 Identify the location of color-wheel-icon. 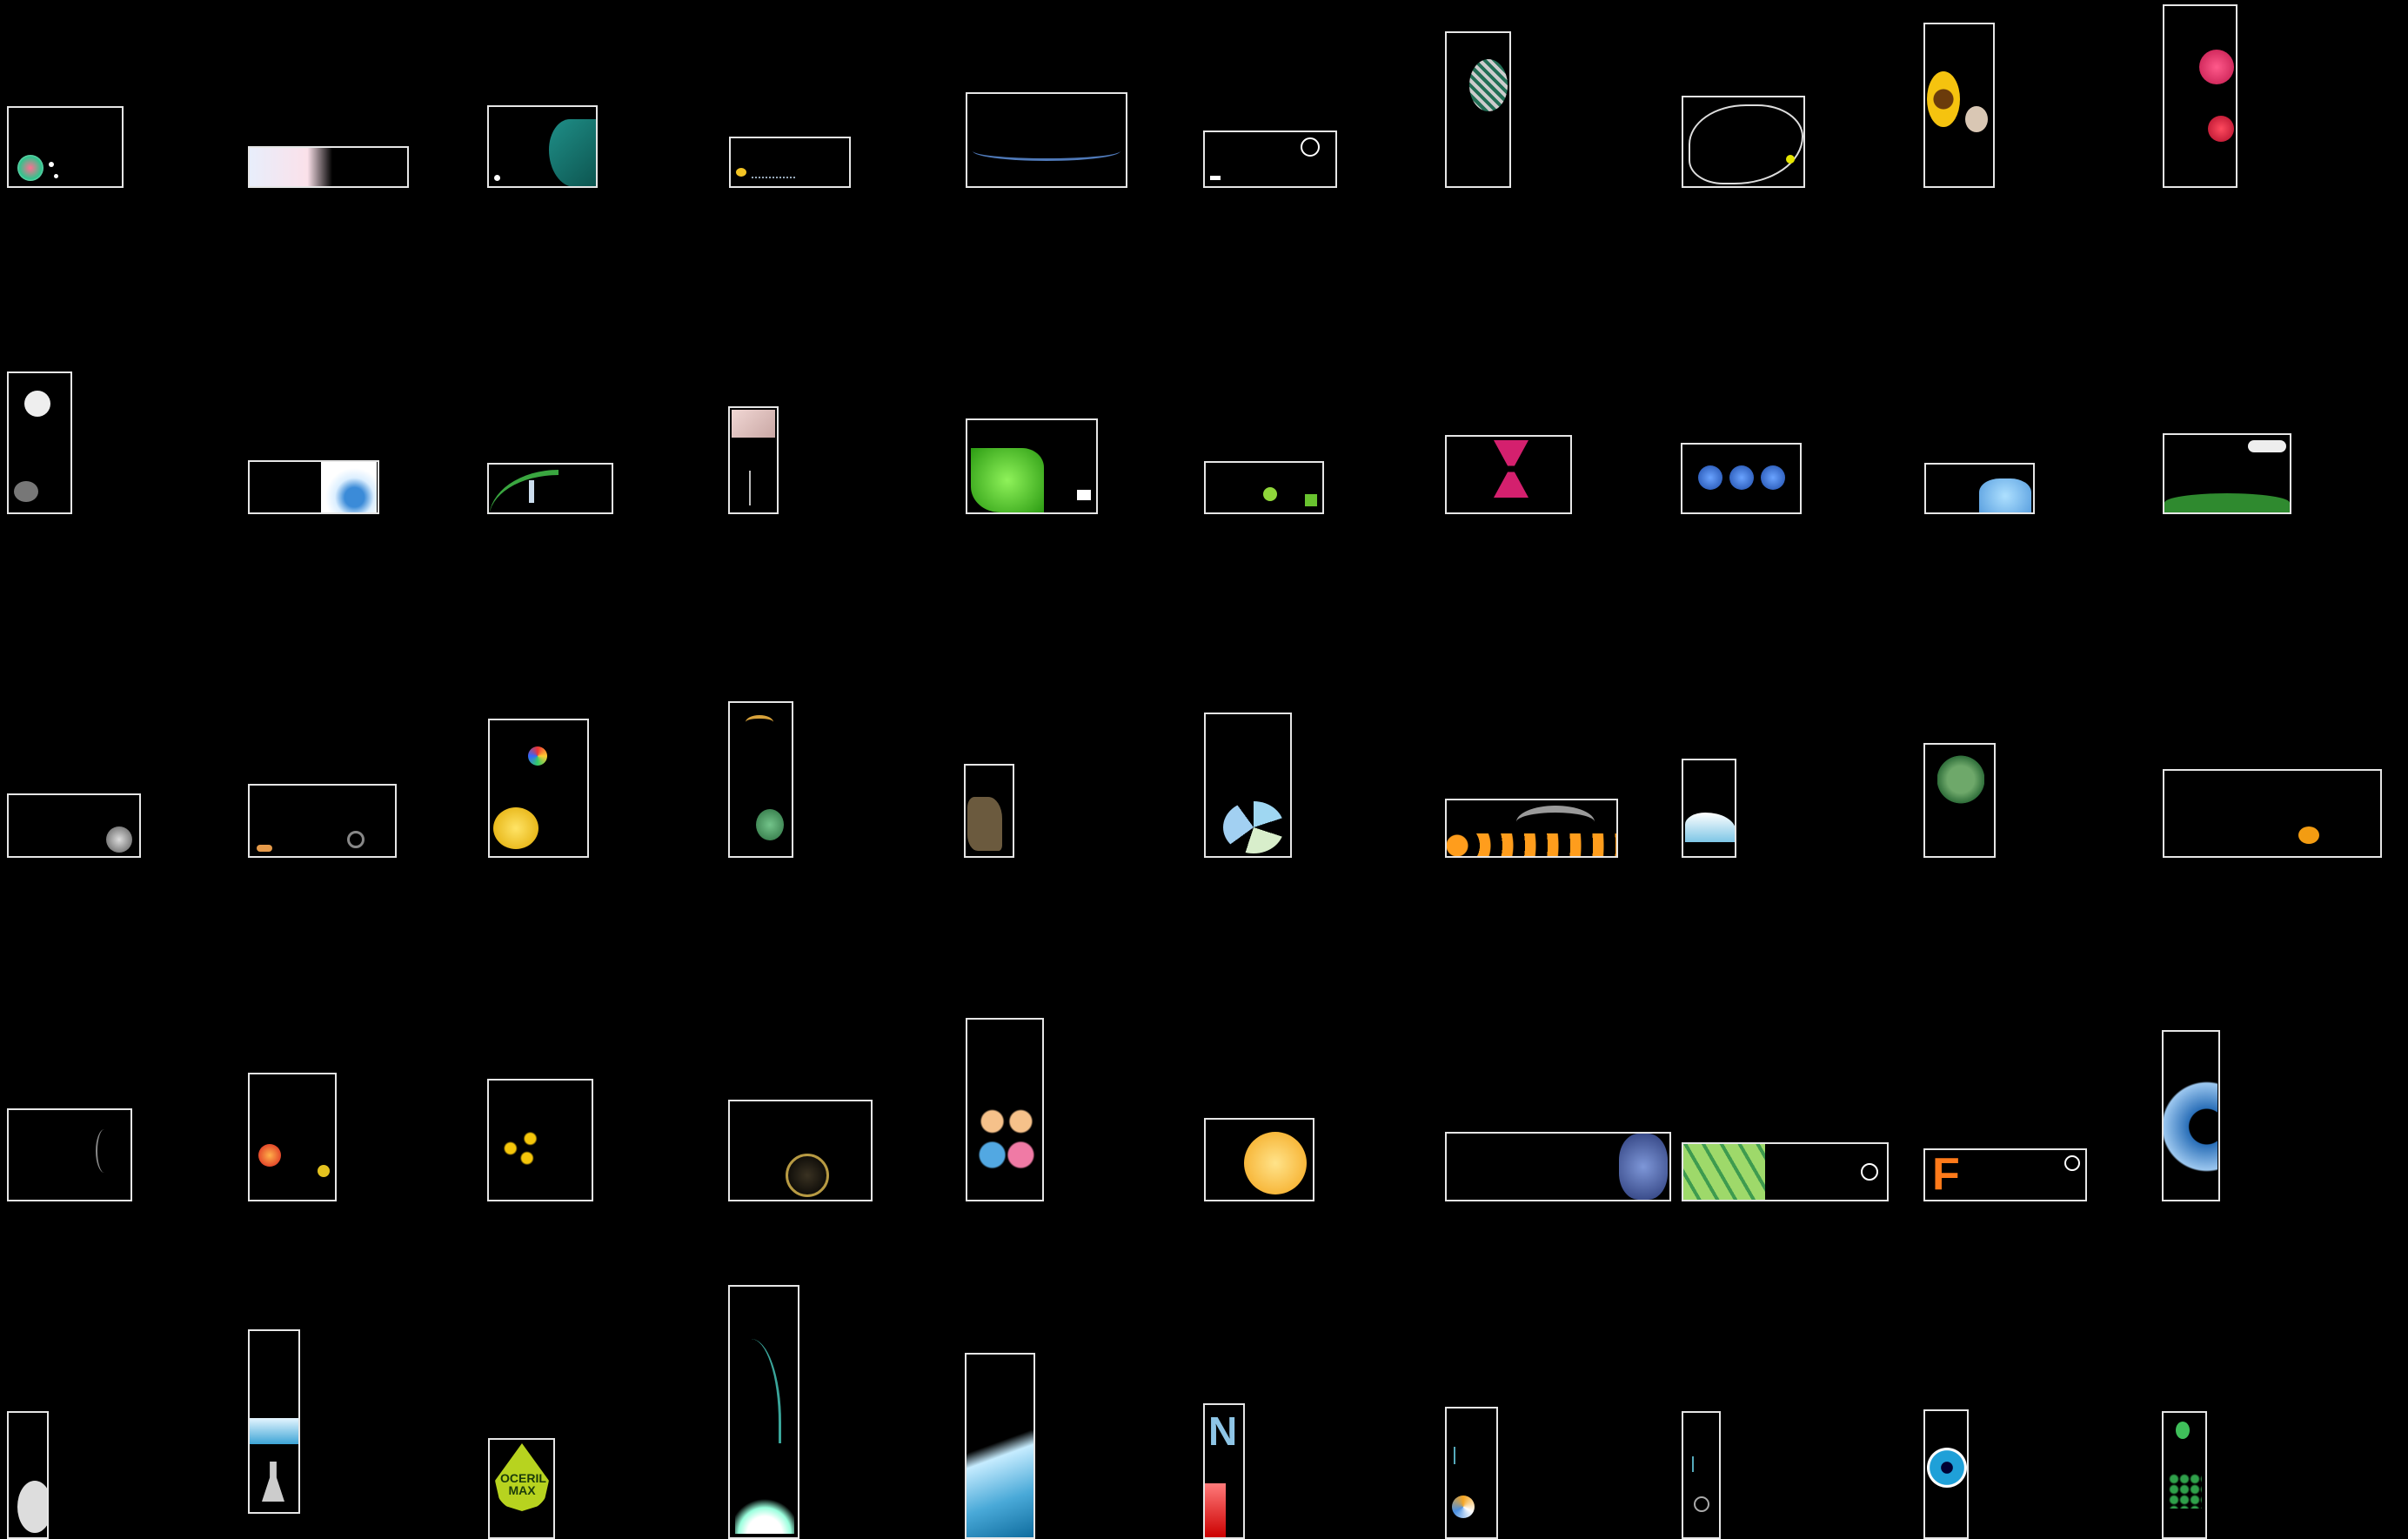
(537, 756).